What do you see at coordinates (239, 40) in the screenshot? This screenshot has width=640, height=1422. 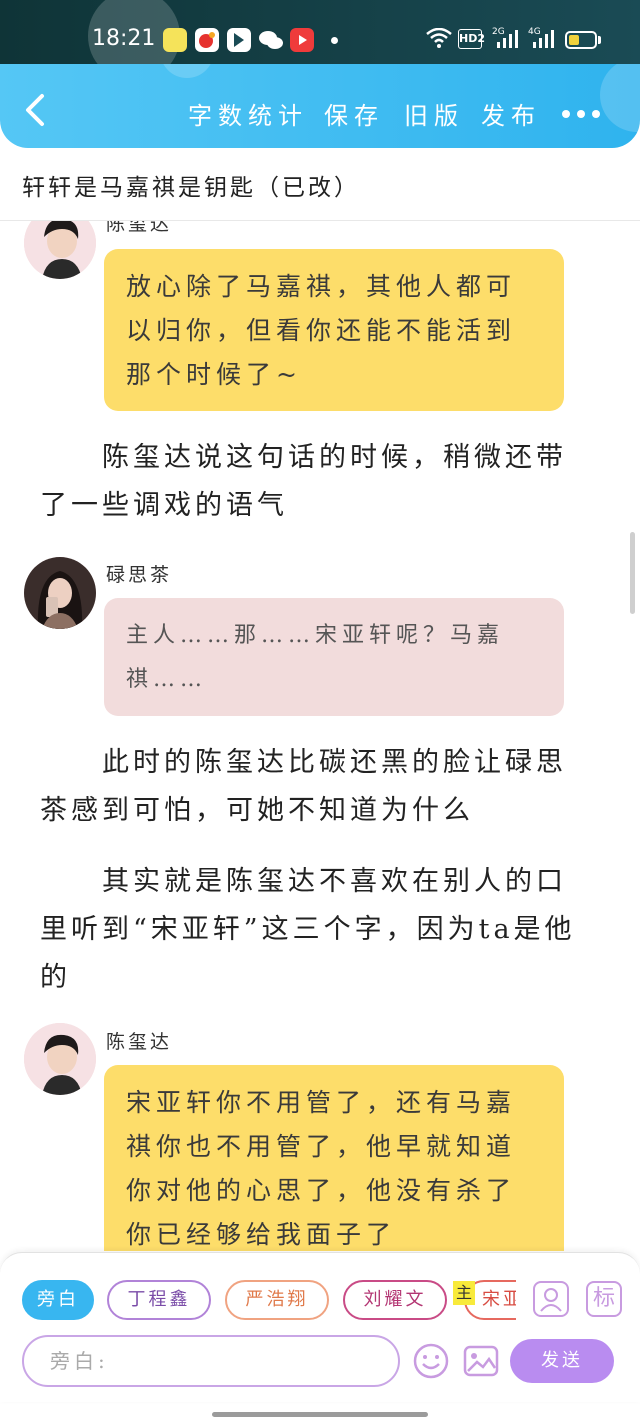 I see `app-notification-icon` at bounding box center [239, 40].